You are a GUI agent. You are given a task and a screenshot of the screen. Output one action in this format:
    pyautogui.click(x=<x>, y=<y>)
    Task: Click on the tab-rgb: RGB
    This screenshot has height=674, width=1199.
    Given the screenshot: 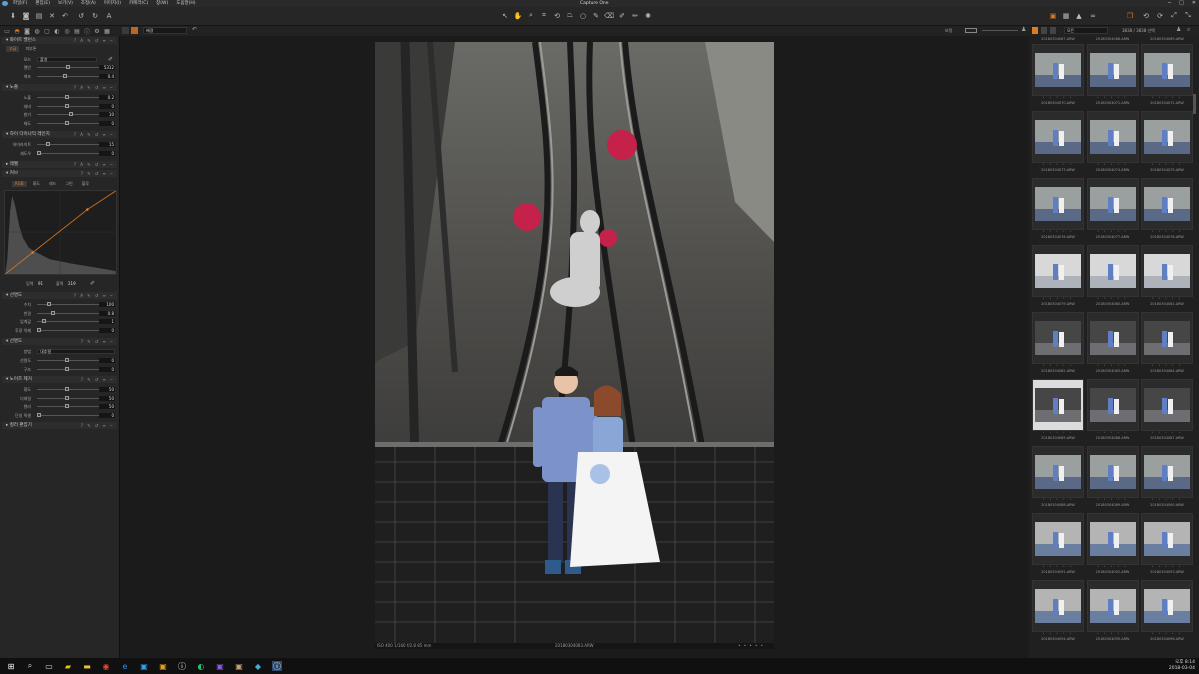 What is the action you would take?
    pyautogui.click(x=19, y=184)
    